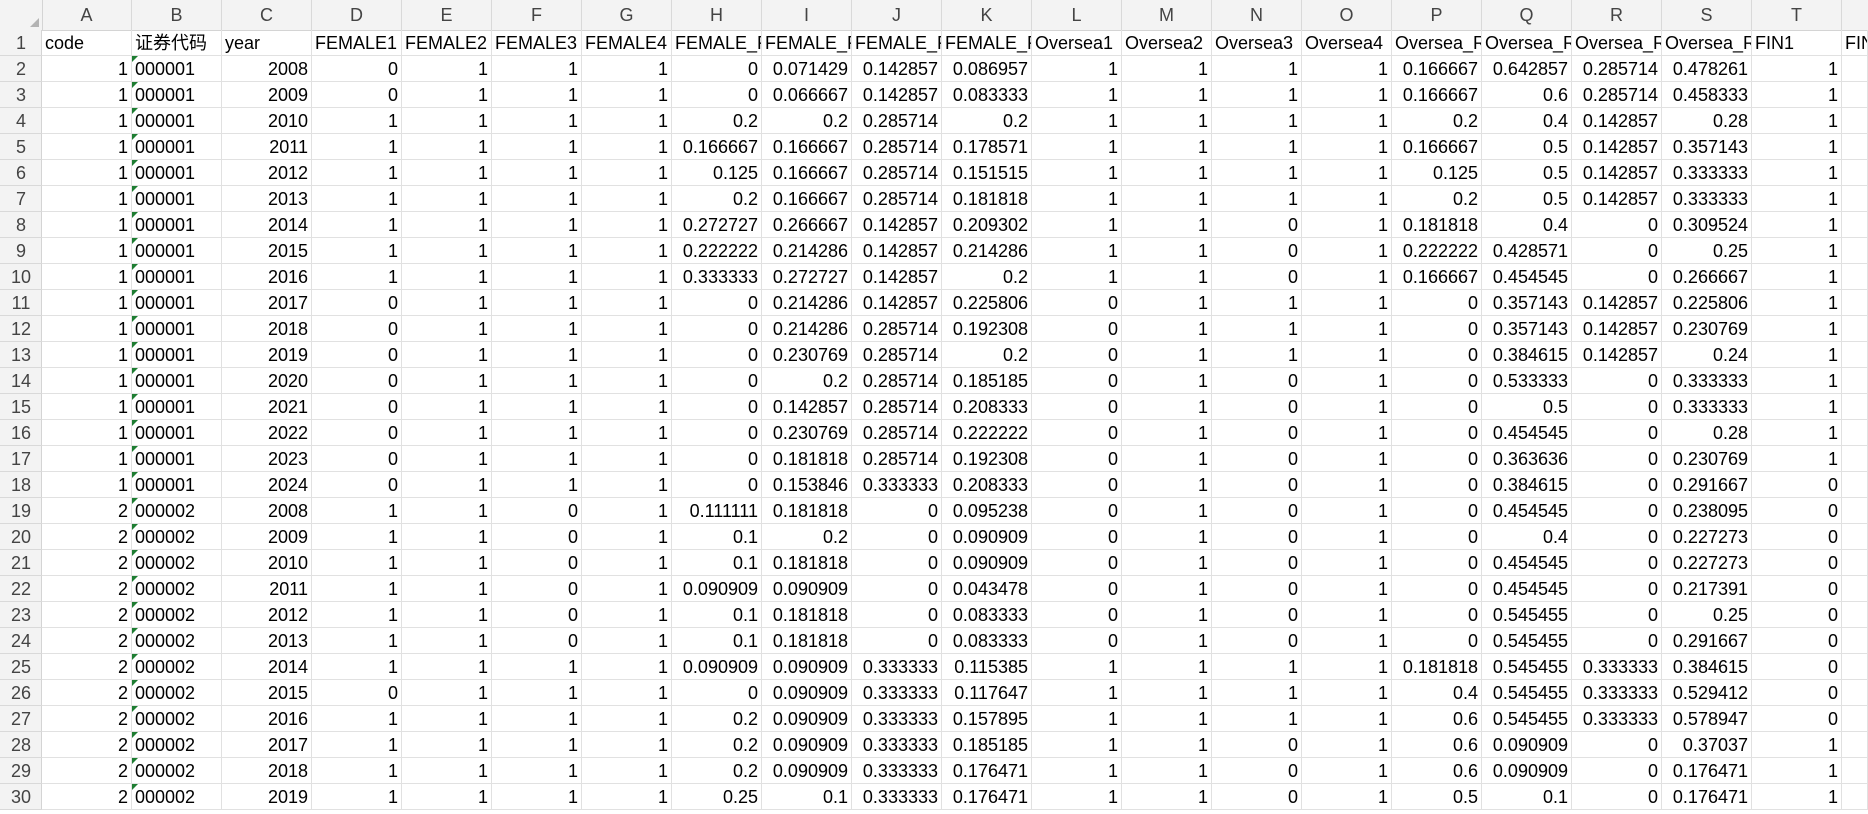  I want to click on table-cell: 2013, so click(267, 641).